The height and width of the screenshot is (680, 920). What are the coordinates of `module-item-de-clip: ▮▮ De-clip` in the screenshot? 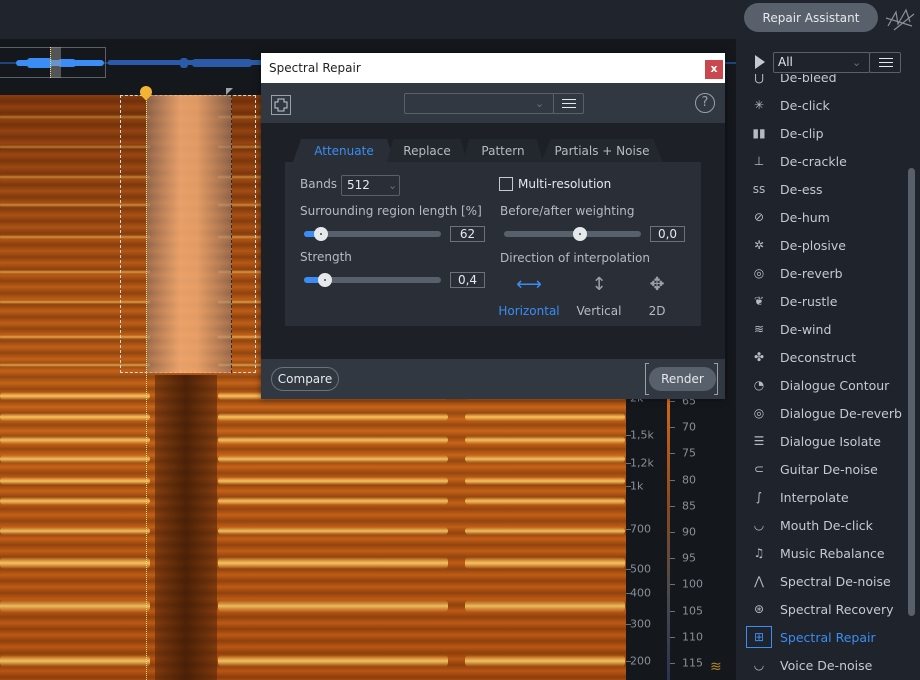 It's located at (826, 133).